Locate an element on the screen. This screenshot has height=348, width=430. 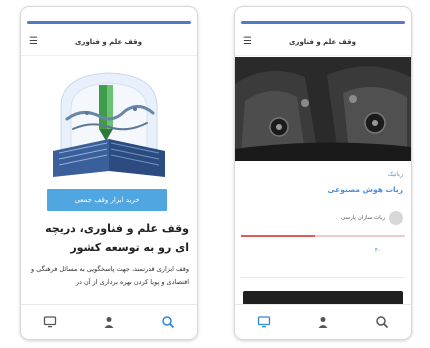
stat-value: ۴۰ is located at coordinates (378, 250).